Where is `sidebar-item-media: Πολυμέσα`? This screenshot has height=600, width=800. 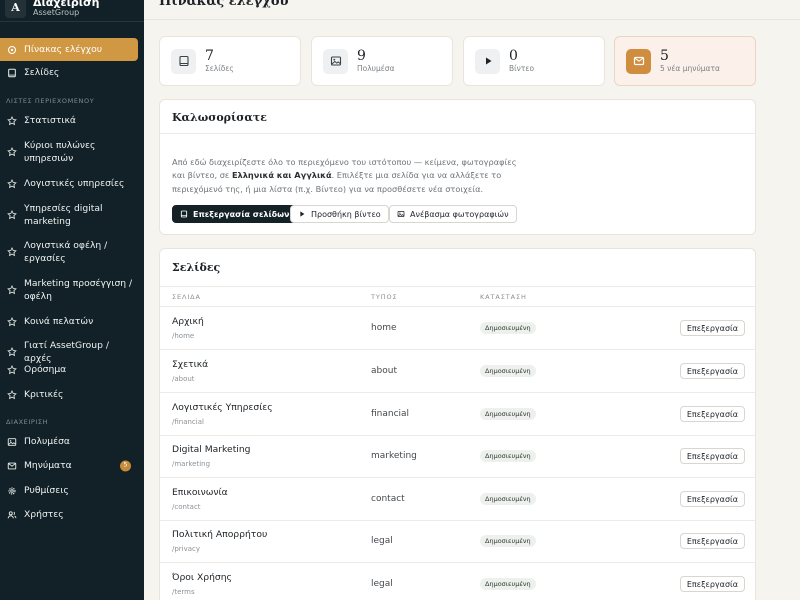 sidebar-item-media: Πολυμέσα is located at coordinates (72, 441).